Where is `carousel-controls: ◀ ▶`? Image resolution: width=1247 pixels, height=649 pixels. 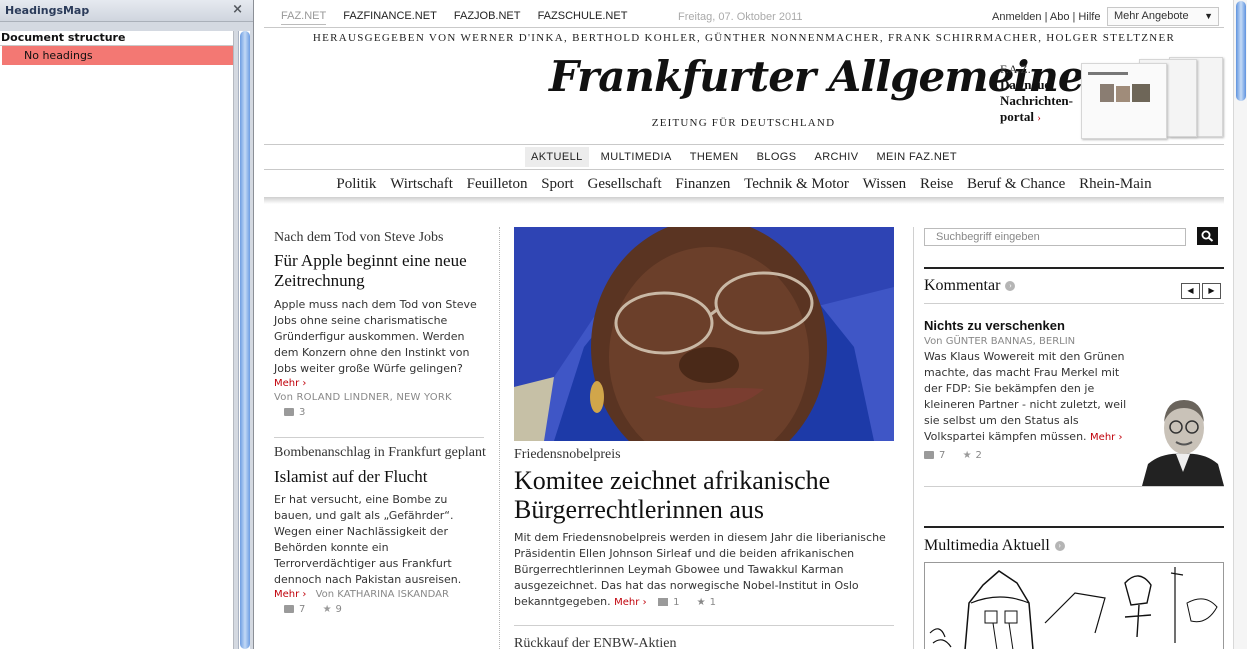
carousel-controls: ◀ ▶ is located at coordinates (1200, 288).